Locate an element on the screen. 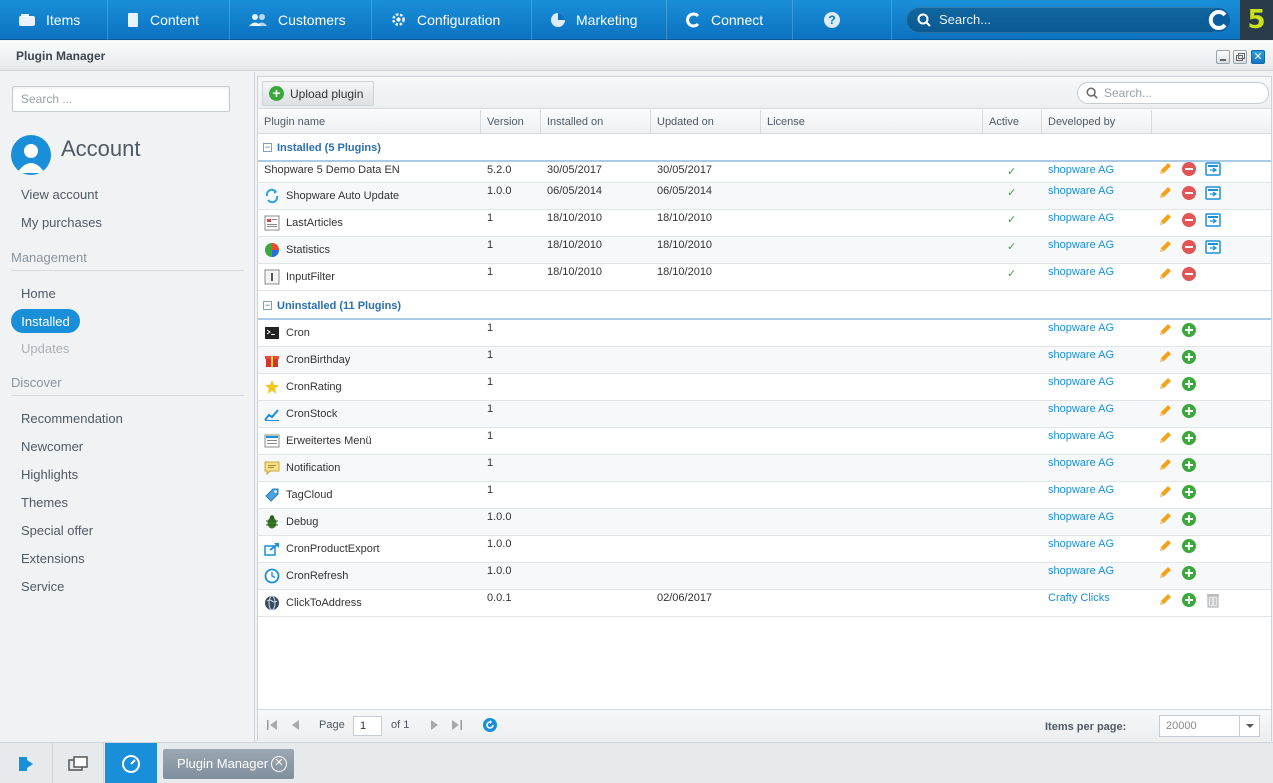 The image size is (1273, 783). sidebar-item-service: Service is located at coordinates (42, 586).